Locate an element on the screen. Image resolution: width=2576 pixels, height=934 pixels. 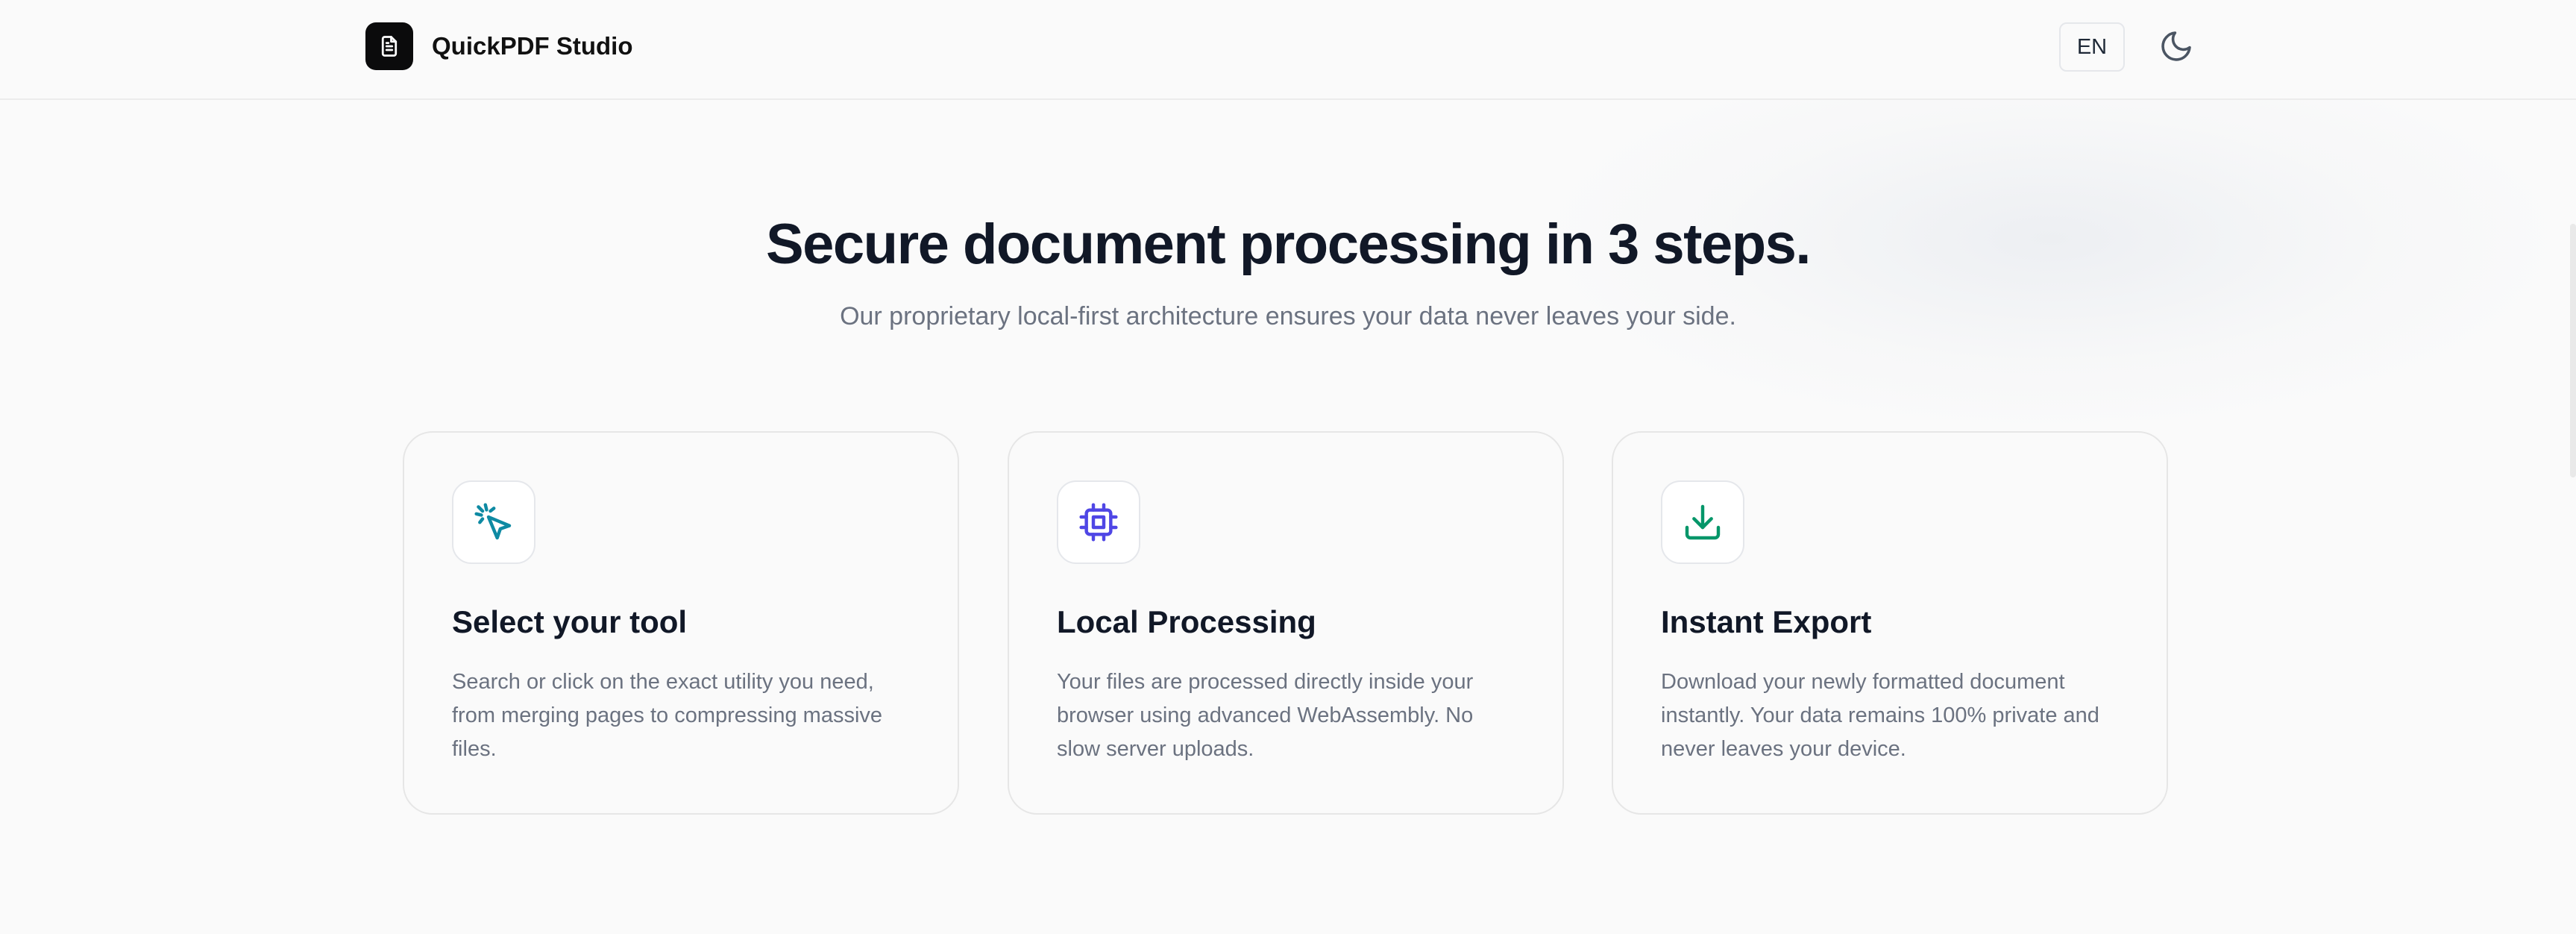
brand-name: QuickPDF Studio is located at coordinates (533, 46).